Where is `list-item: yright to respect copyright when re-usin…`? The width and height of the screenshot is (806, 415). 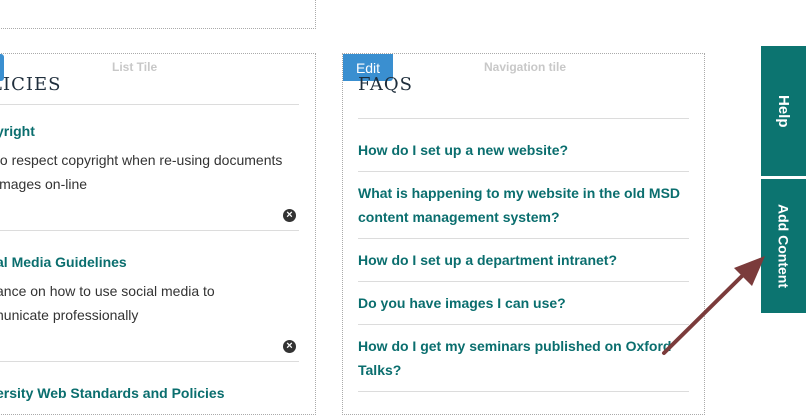
list-item: yright to respect copyright when re-usin… is located at coordinates (148, 159).